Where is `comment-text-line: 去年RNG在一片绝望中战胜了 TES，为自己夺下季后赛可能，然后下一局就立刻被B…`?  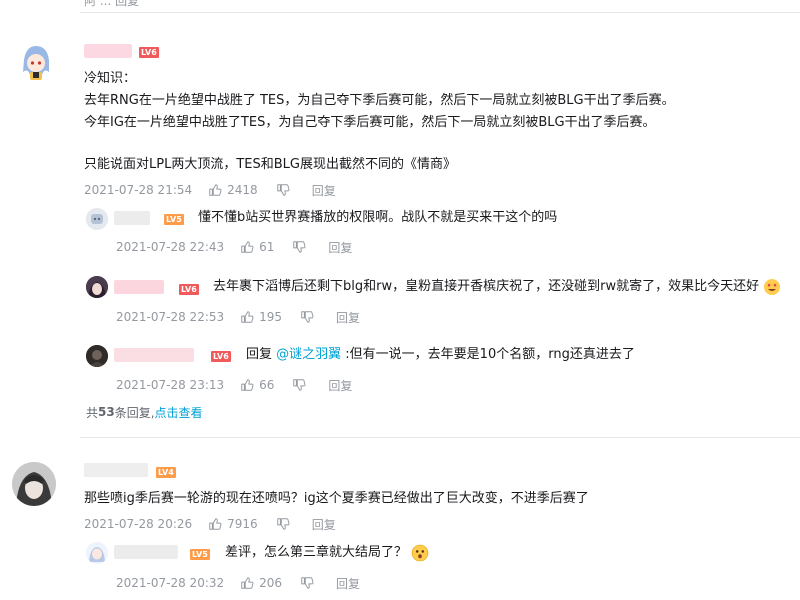 comment-text-line: 去年RNG在一片绝望中战胜了 TES，为自己夺下季后赛可能，然后下一局就立刻被B… is located at coordinates (379, 100).